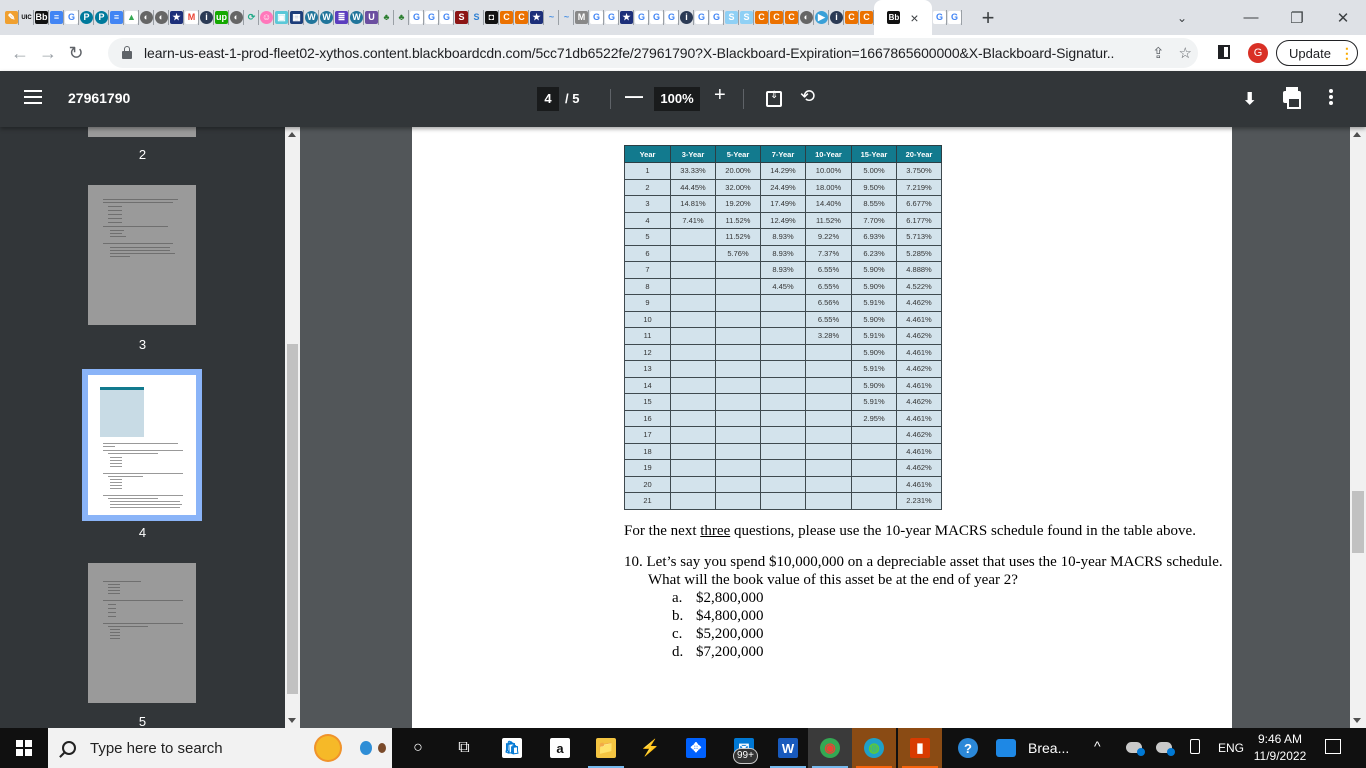  Describe the element at coordinates (914, 18) in the screenshot. I see `close-tab-icon: ×` at that location.